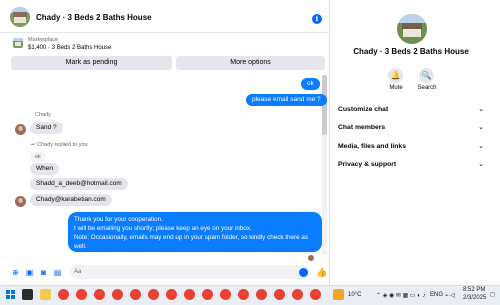  What do you see at coordinates (38, 157) in the screenshot?
I see `quoted-message: ok` at bounding box center [38, 157].